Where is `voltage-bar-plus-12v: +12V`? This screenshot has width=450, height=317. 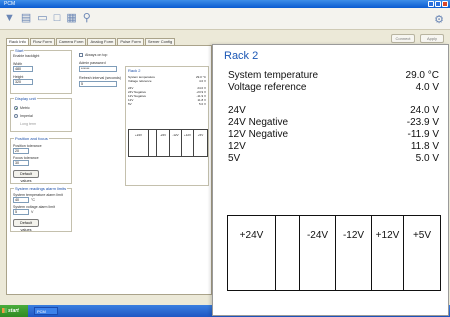 voltage-bar-plus-12v: +12V is located at coordinates (388, 253).